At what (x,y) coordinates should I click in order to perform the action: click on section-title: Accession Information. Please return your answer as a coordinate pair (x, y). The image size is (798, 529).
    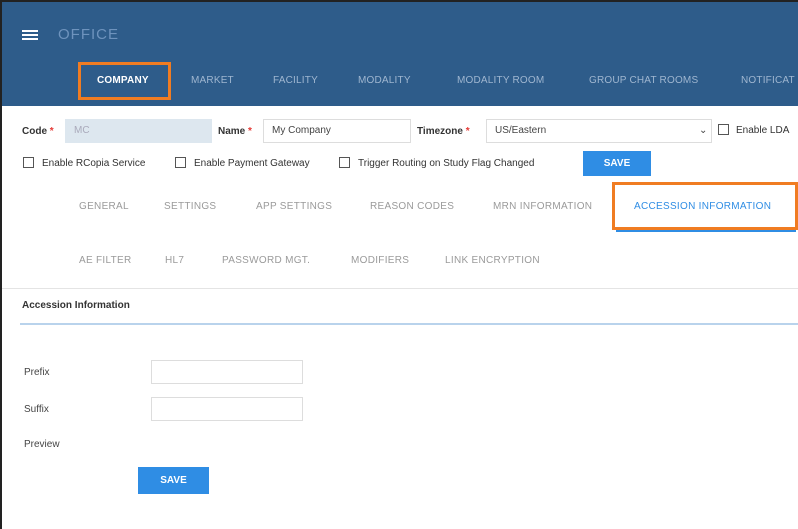
    Looking at the image, I should click on (76, 305).